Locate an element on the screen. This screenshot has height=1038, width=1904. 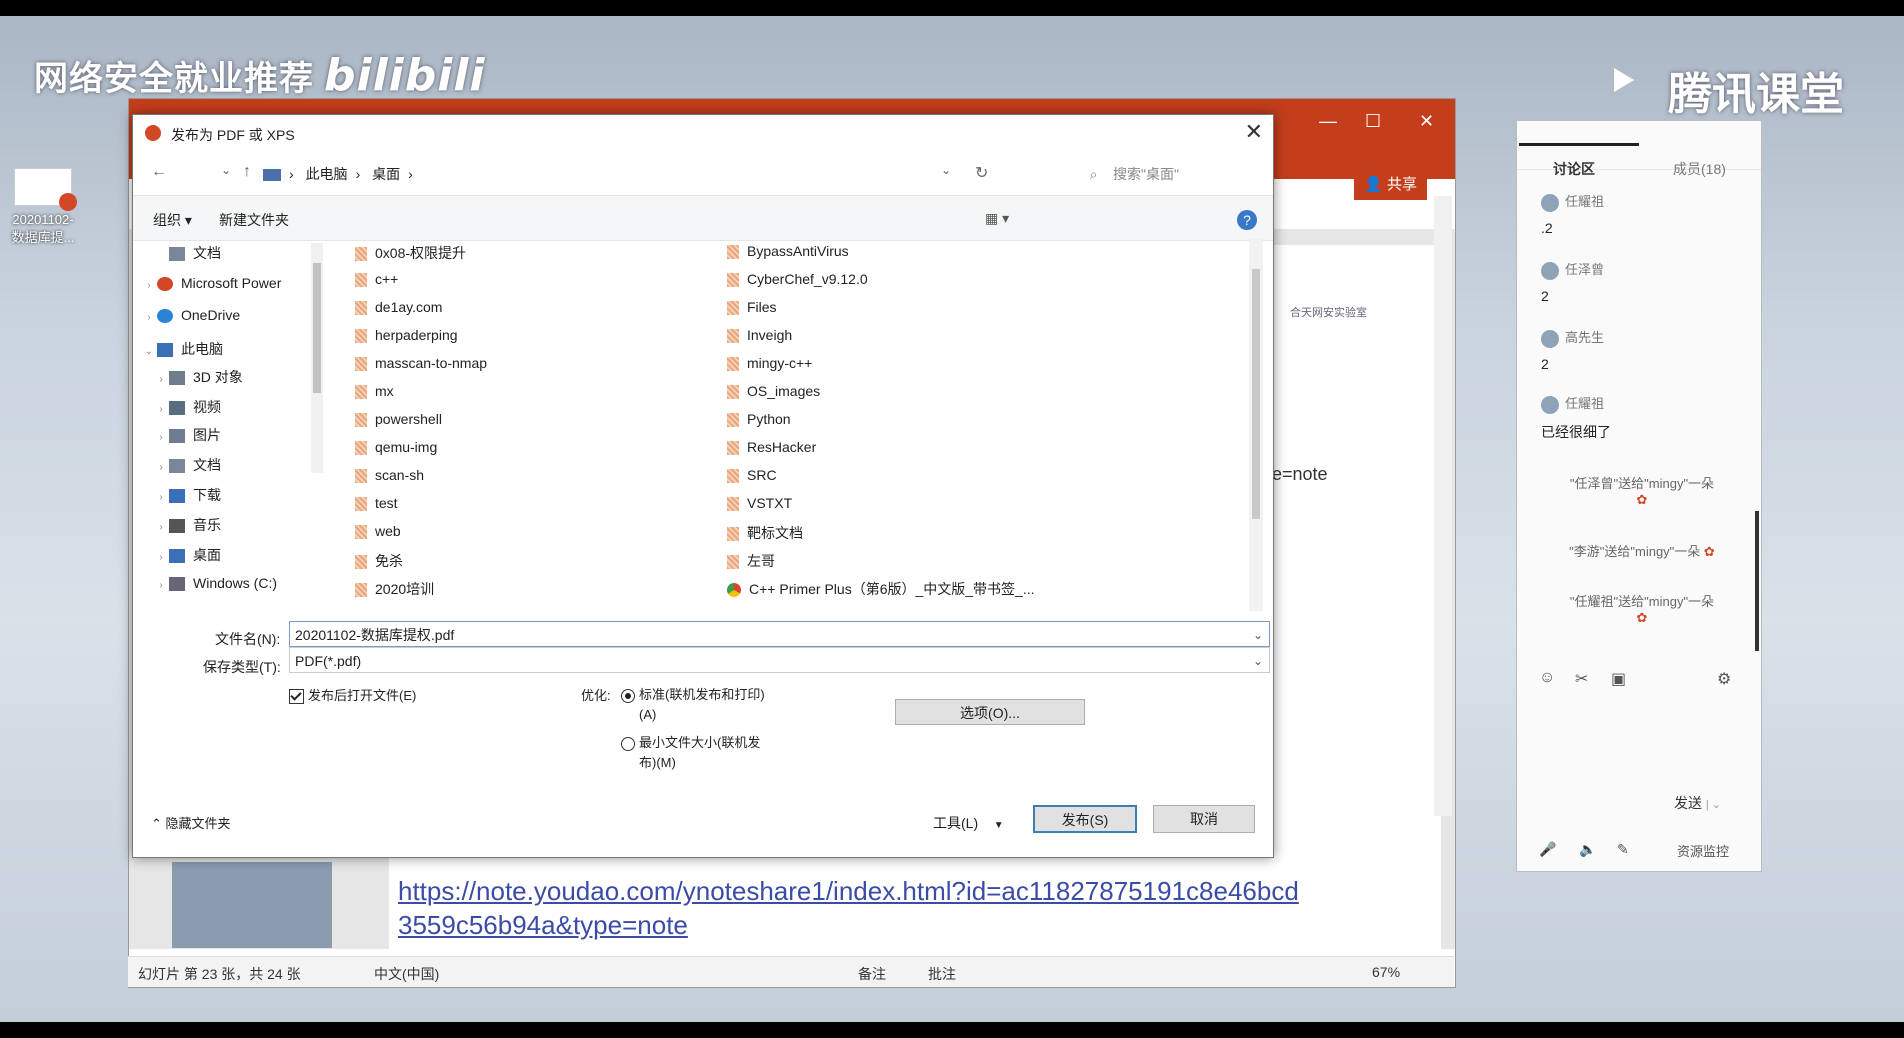
tab-members: 成员(18) is located at coordinates (1699, 169).